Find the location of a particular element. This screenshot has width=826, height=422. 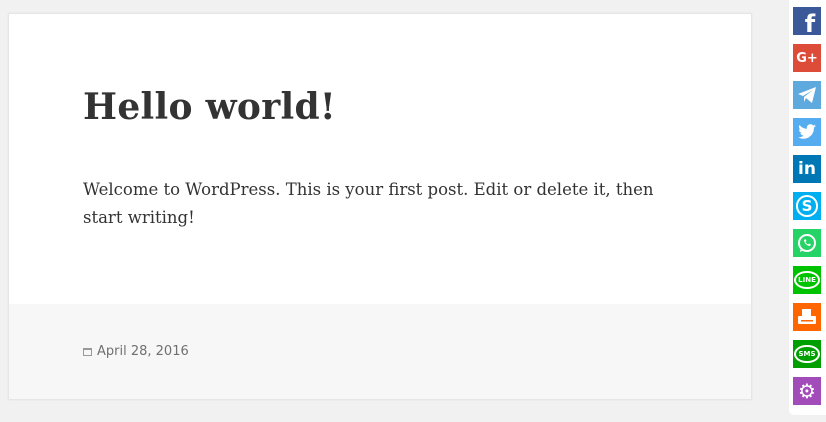

telegram-icon is located at coordinates (807, 95).